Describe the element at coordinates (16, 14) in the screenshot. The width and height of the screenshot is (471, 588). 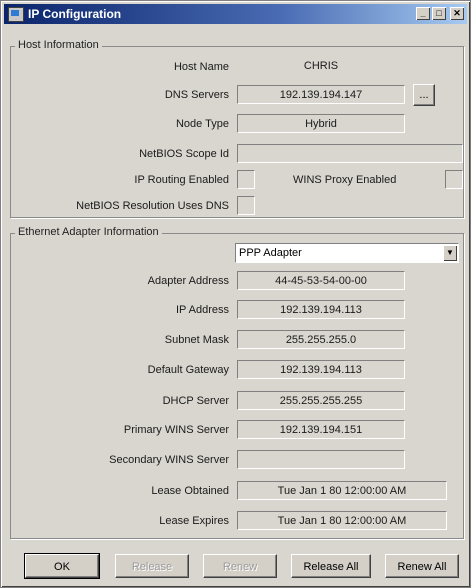
I see `network-icon` at that location.